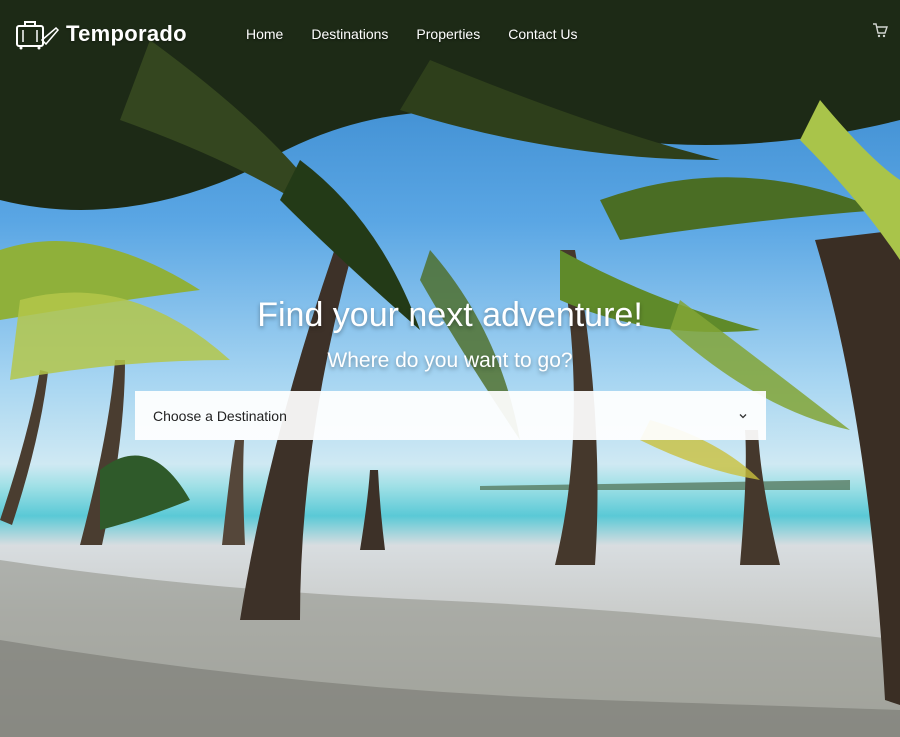 The width and height of the screenshot is (900, 737). What do you see at coordinates (38, 35) in the screenshot?
I see `suitcase-icon` at bounding box center [38, 35].